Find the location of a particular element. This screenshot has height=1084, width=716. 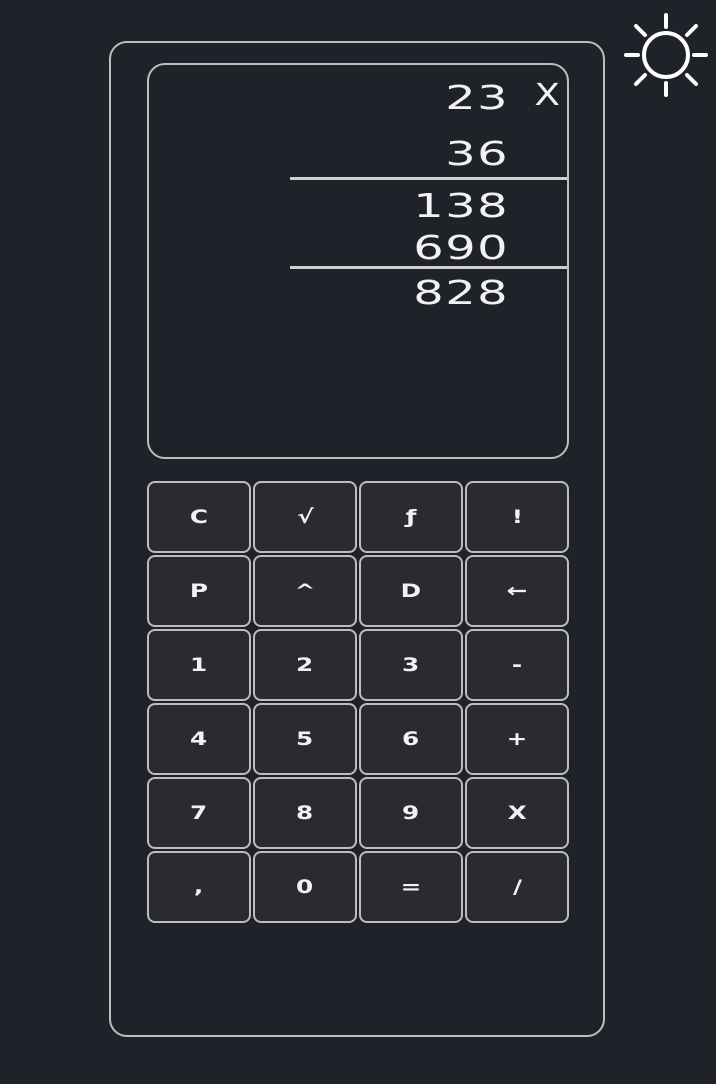

digit-2-button: 2 is located at coordinates (305, 665).